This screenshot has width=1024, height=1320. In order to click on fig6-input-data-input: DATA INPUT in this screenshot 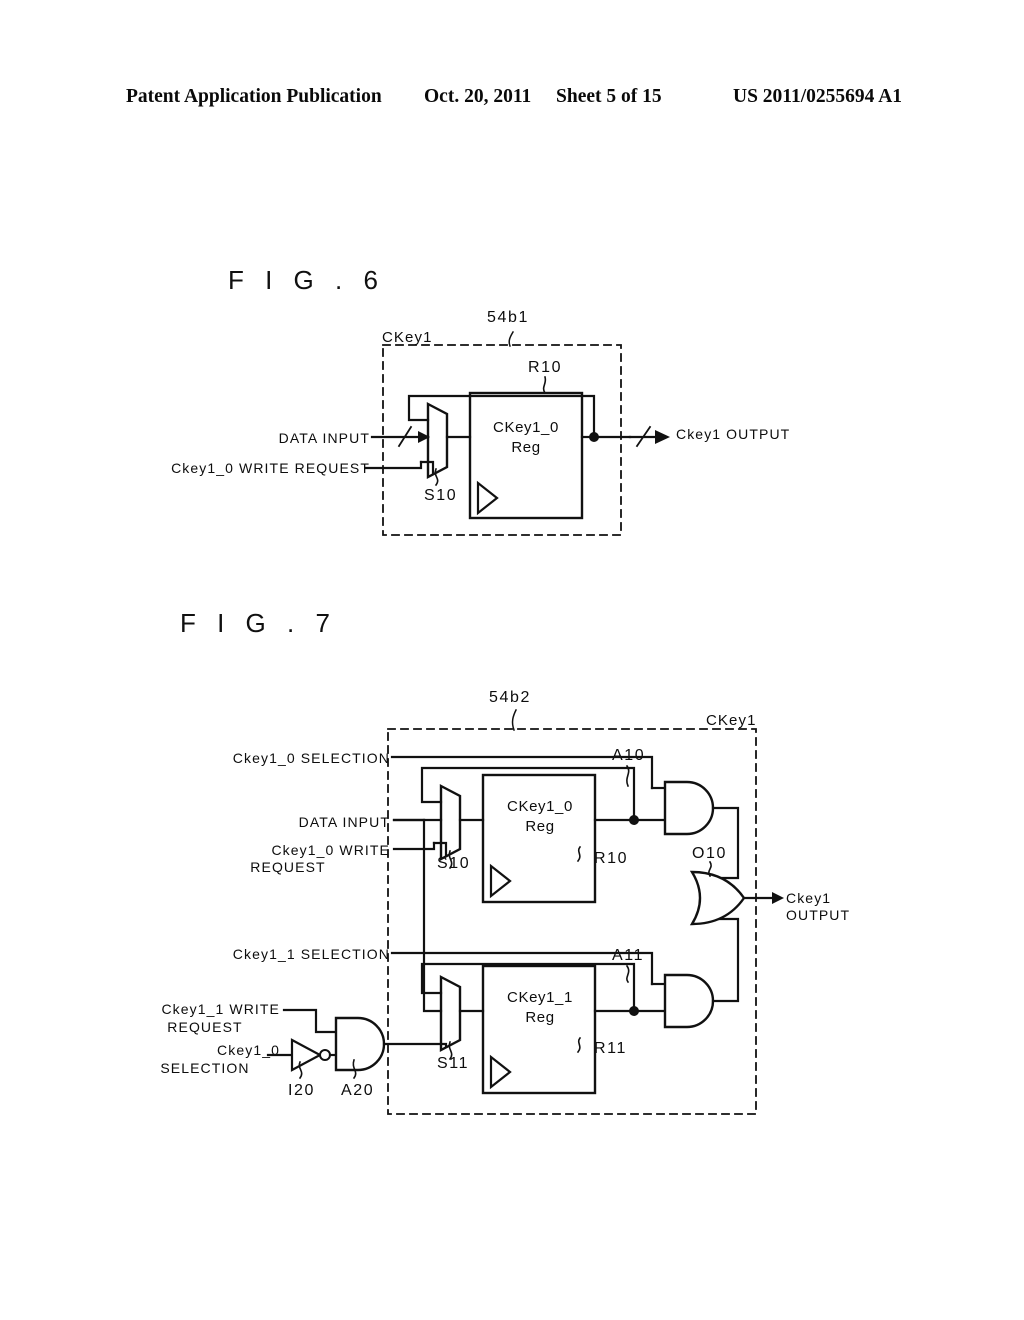, I will do `click(324, 438)`.